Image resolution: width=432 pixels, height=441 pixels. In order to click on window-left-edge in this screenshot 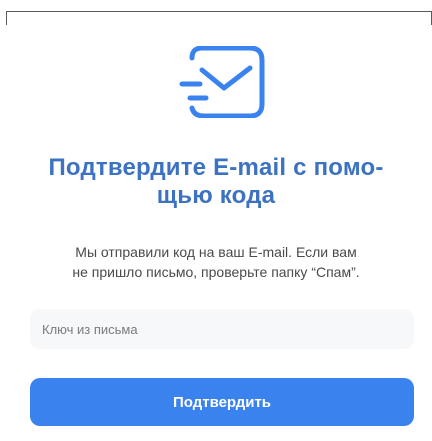, I will do `click(6, 18)`.